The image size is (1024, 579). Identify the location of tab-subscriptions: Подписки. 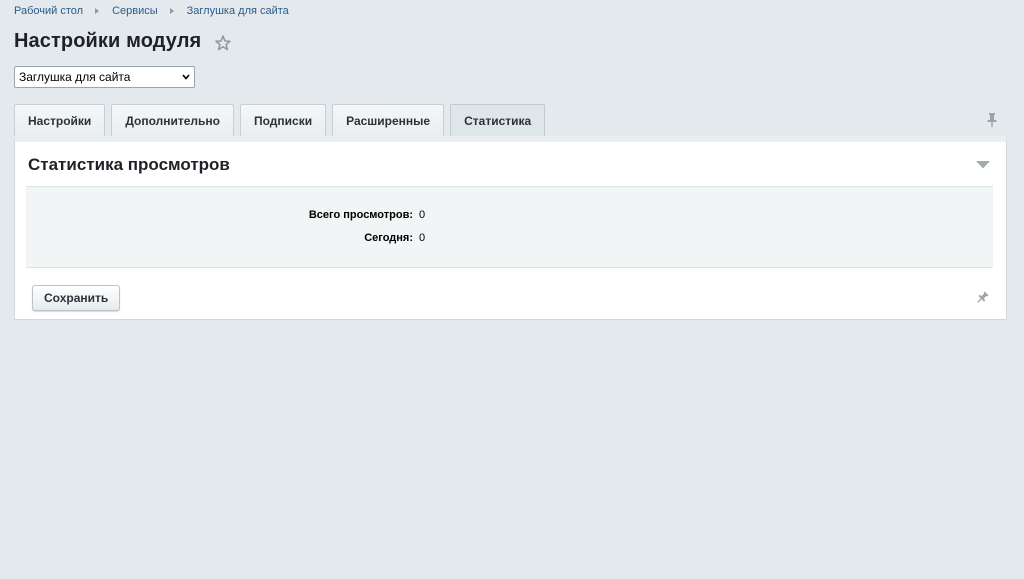
(283, 120).